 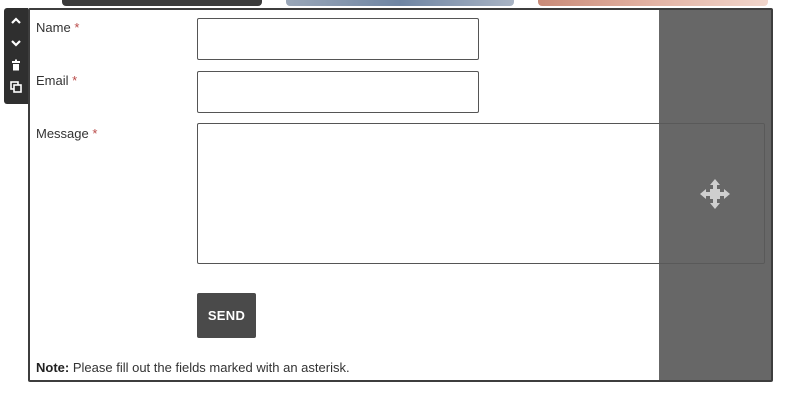 I want to click on column-overlay, so click(x=715, y=195).